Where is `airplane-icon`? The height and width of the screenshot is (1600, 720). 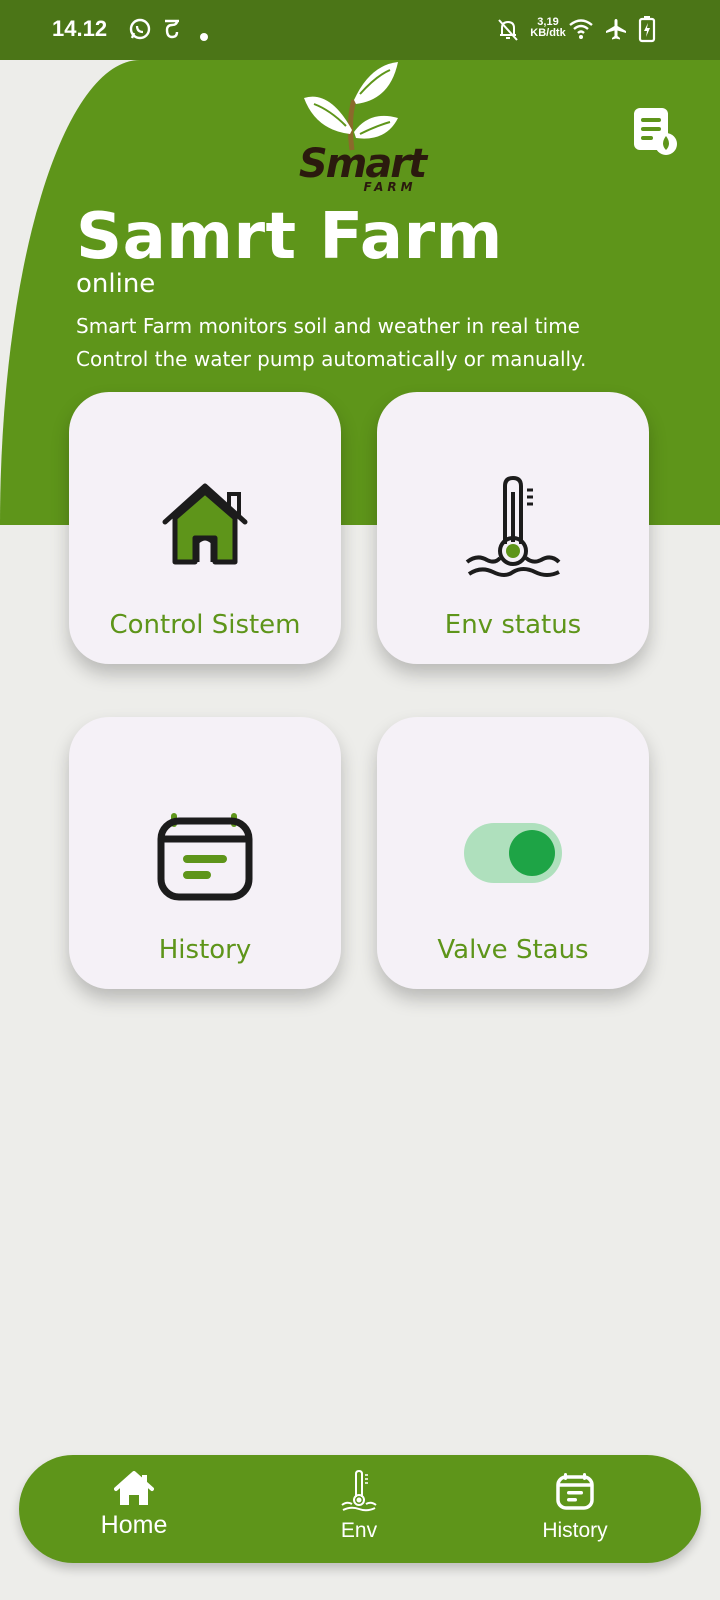 airplane-icon is located at coordinates (616, 31).